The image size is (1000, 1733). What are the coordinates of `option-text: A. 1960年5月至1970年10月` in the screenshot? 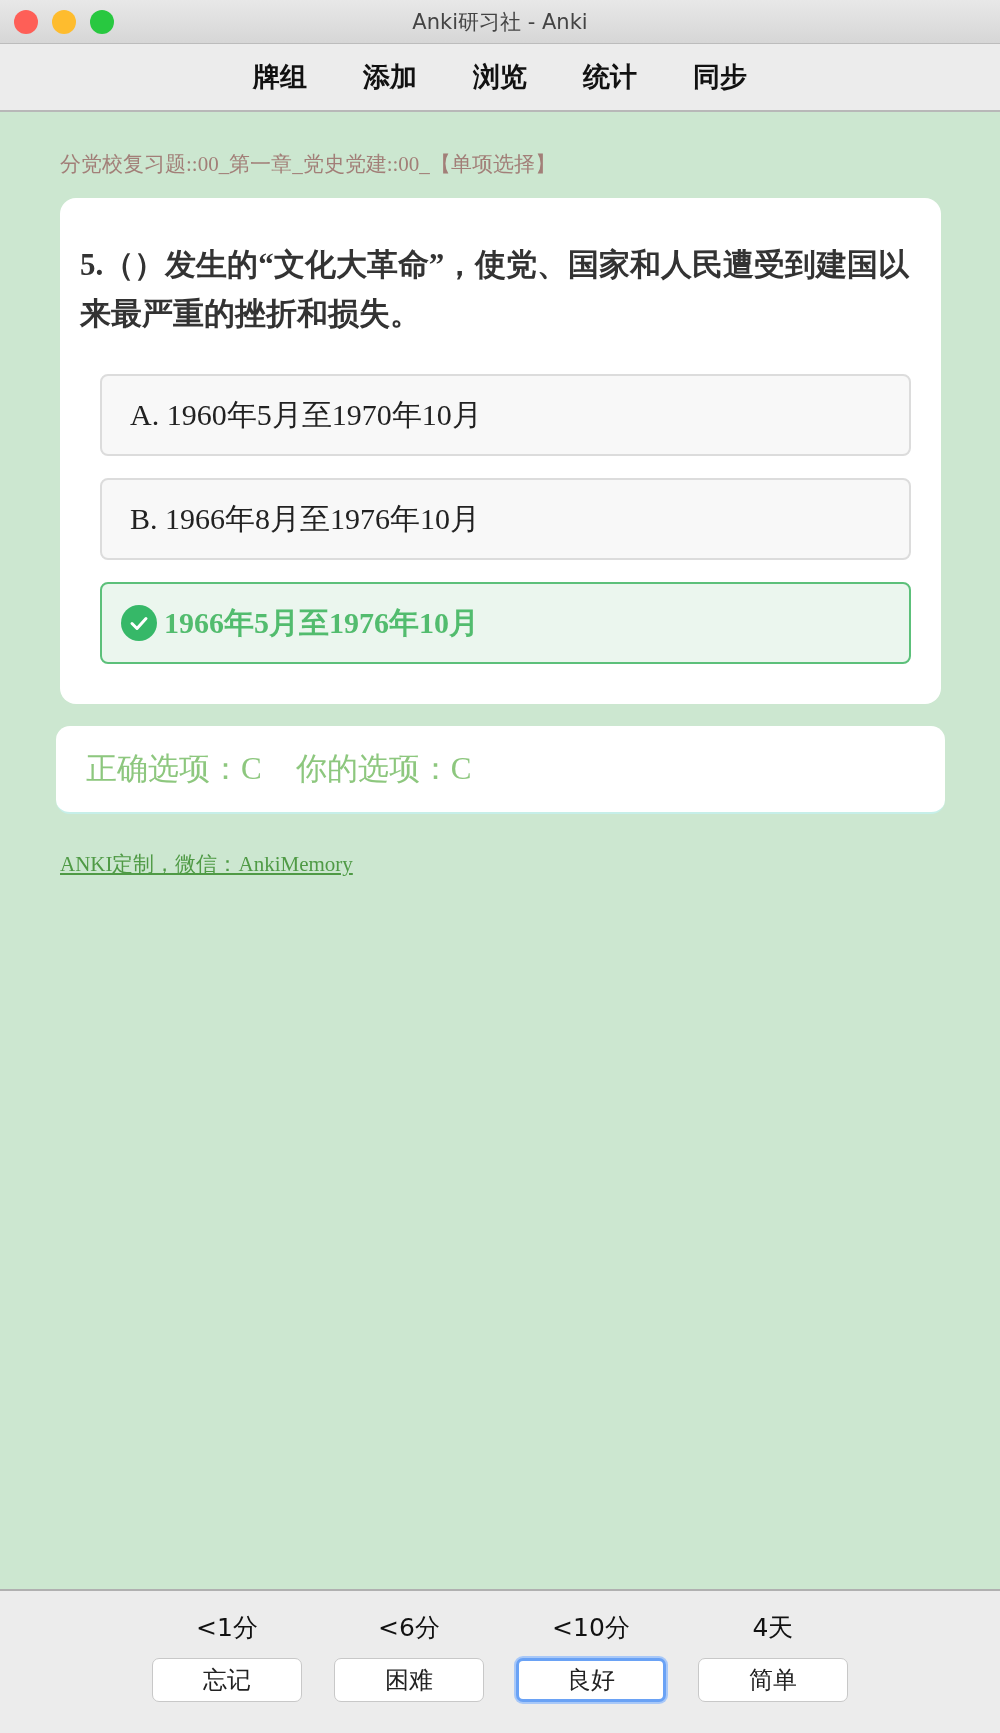 It's located at (306, 414).